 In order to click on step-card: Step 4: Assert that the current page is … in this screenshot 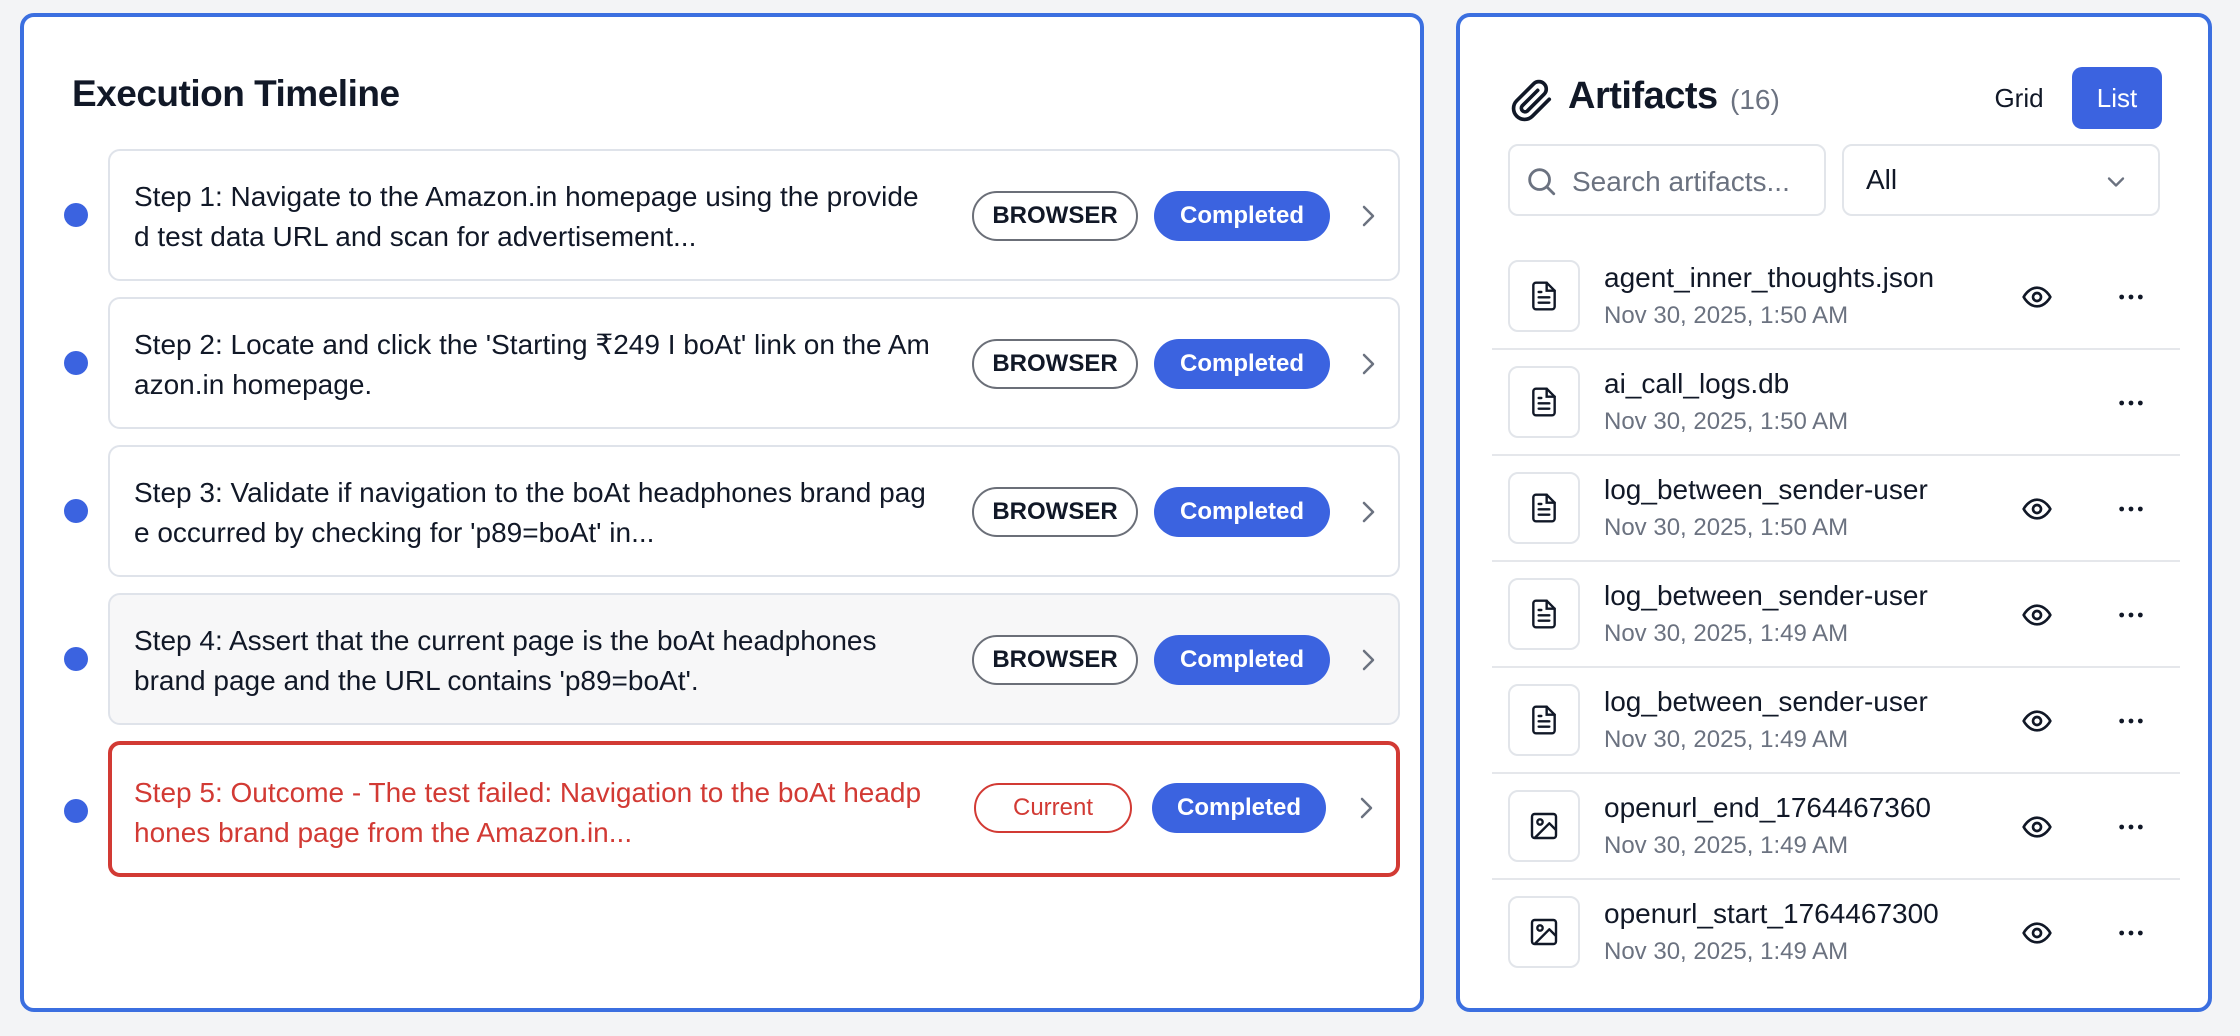, I will do `click(754, 659)`.